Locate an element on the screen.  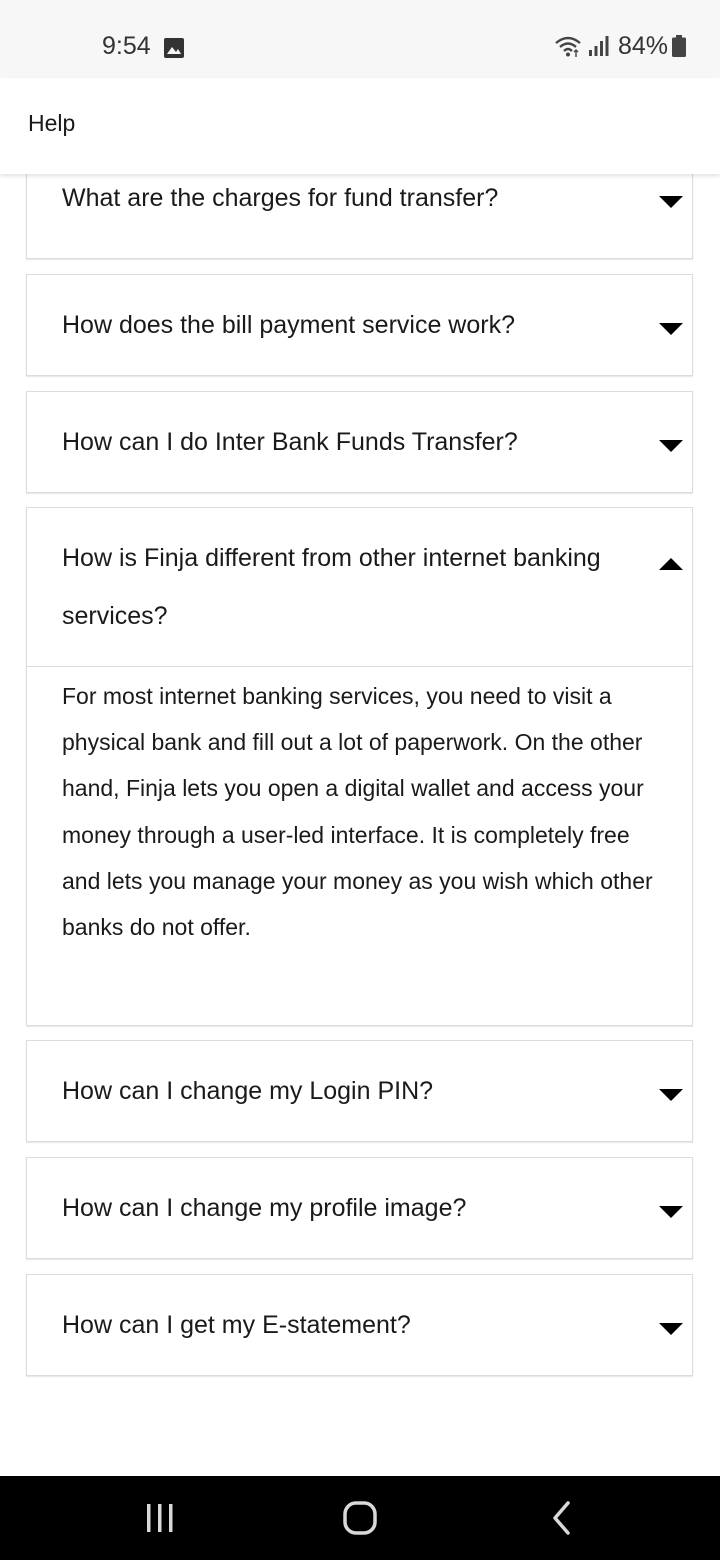
faq-item-change-profile-image: How can I change my profile image? is located at coordinates (359, 1208).